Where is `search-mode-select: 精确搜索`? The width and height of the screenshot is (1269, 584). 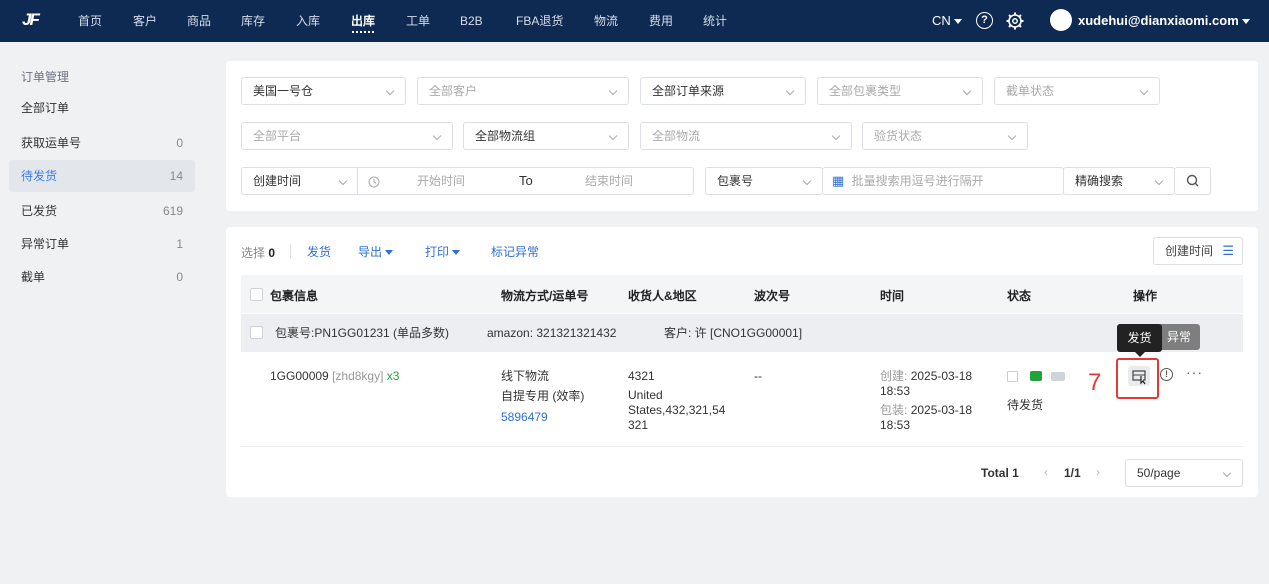 search-mode-select: 精确搜索 is located at coordinates (1119, 181).